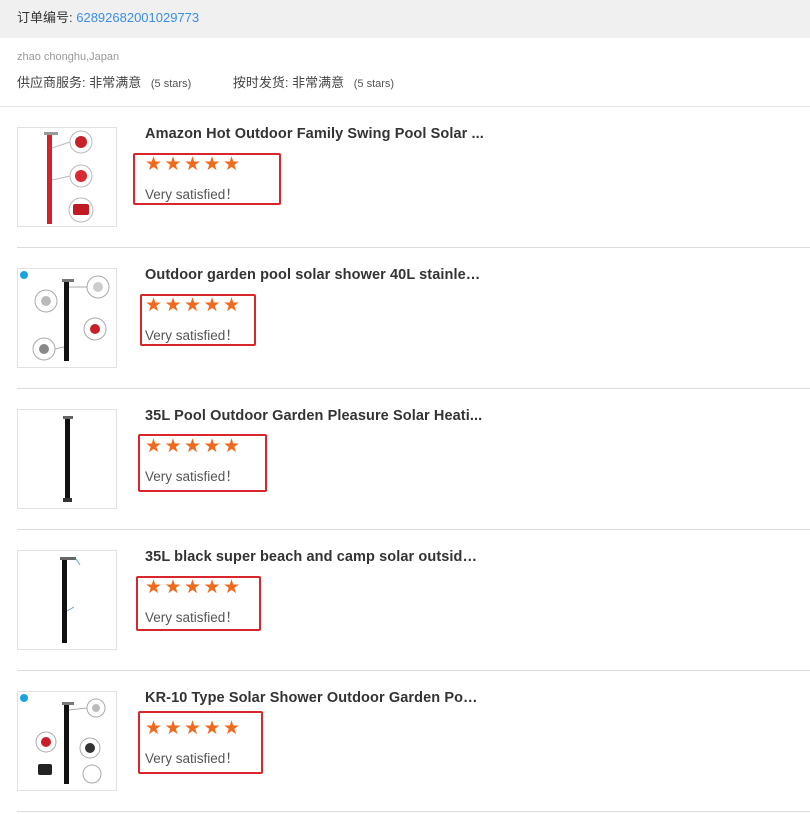 This screenshot has width=810, height=814. I want to click on supplier-service-value: 非常满意, so click(115, 82).